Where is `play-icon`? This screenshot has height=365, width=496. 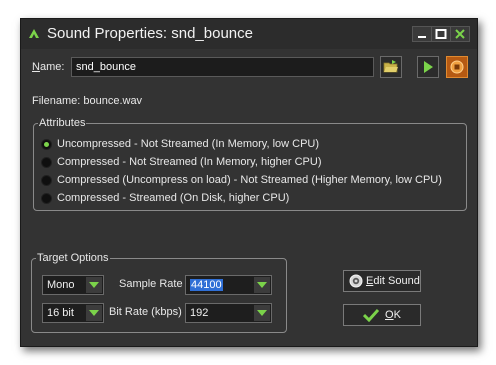
play-icon is located at coordinates (428, 67).